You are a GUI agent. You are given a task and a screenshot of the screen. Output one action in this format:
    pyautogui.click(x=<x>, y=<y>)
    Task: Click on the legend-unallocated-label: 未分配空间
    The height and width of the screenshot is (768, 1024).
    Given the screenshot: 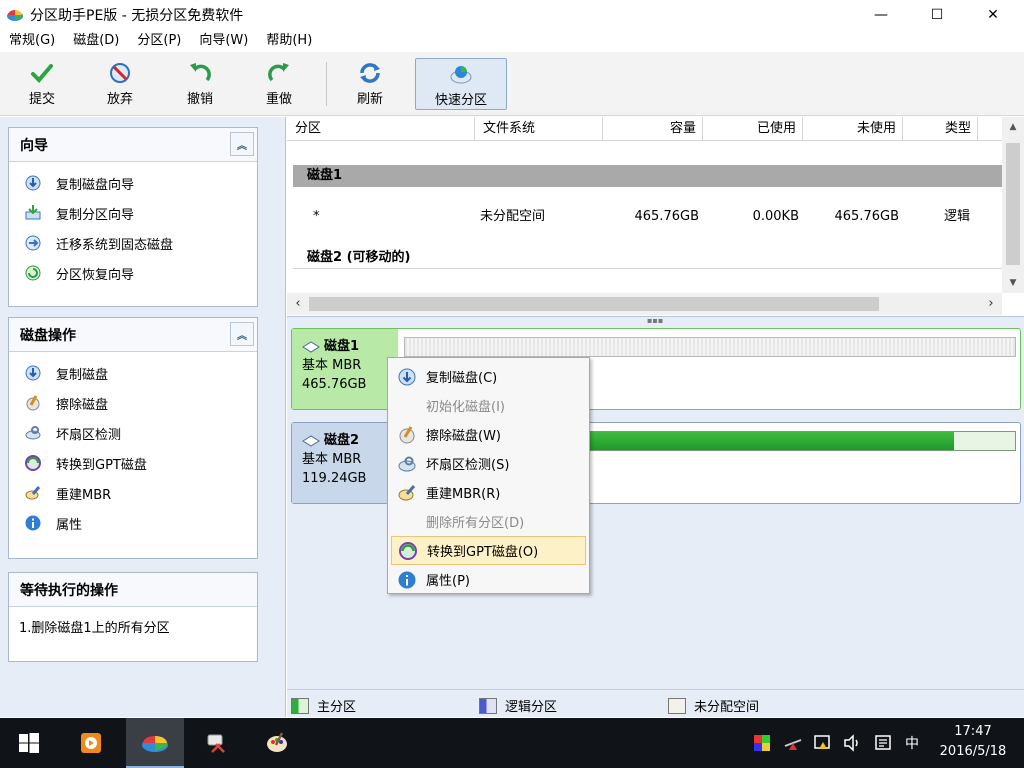 What is the action you would take?
    pyautogui.click(x=727, y=707)
    